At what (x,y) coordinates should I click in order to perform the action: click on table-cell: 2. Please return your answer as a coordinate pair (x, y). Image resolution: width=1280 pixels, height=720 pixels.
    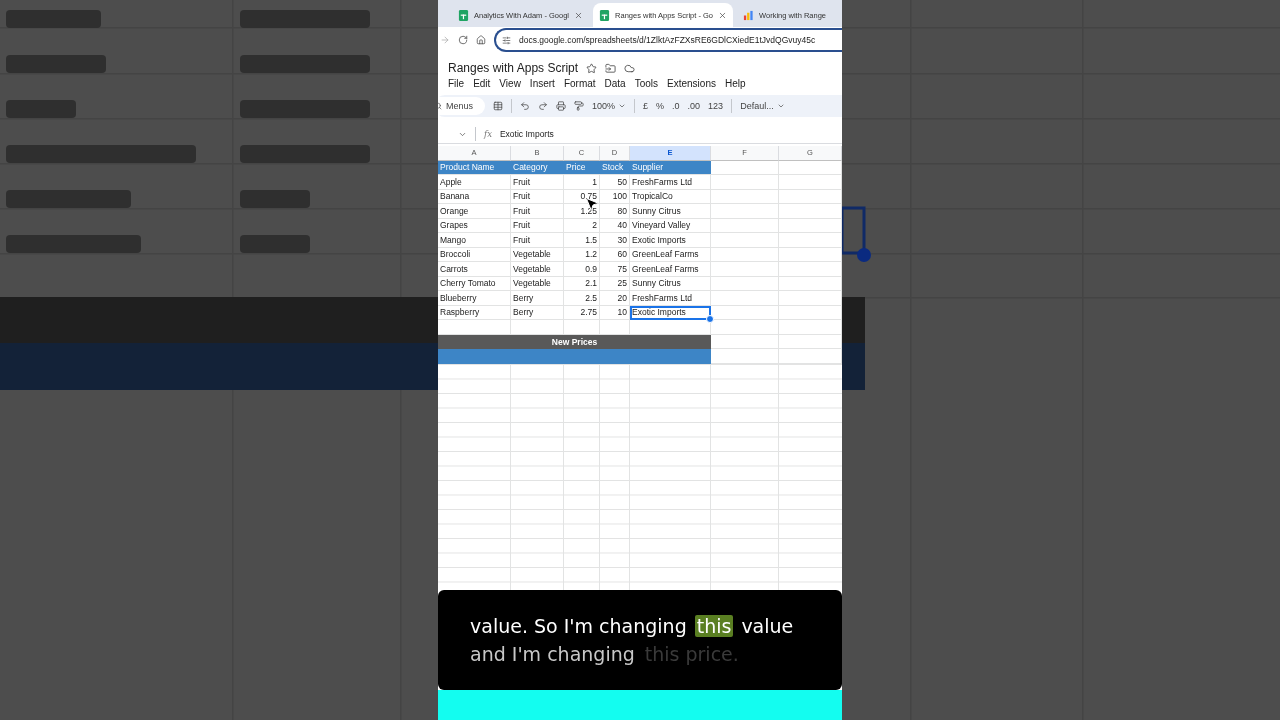
    Looking at the image, I should click on (582, 225).